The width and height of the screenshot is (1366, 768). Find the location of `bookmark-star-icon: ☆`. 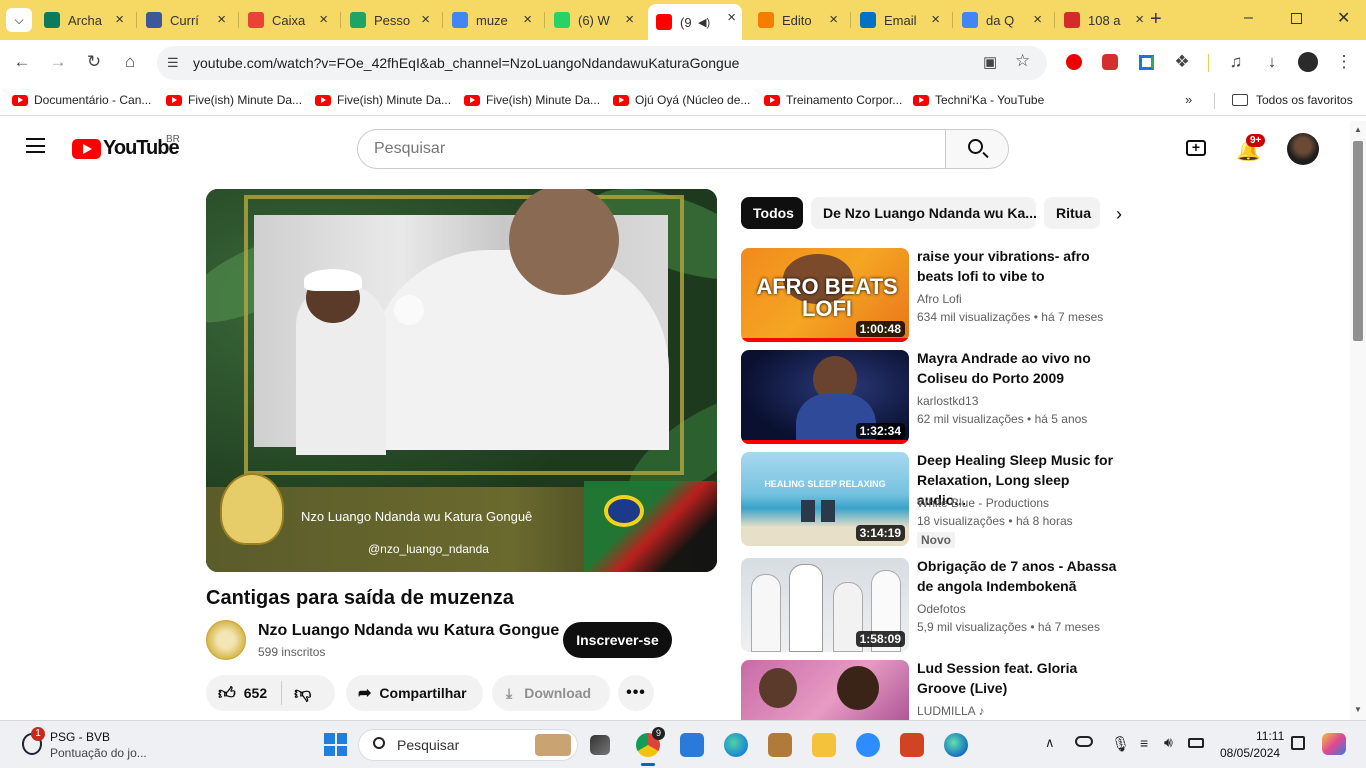

bookmark-star-icon: ☆ is located at coordinates (1022, 61).